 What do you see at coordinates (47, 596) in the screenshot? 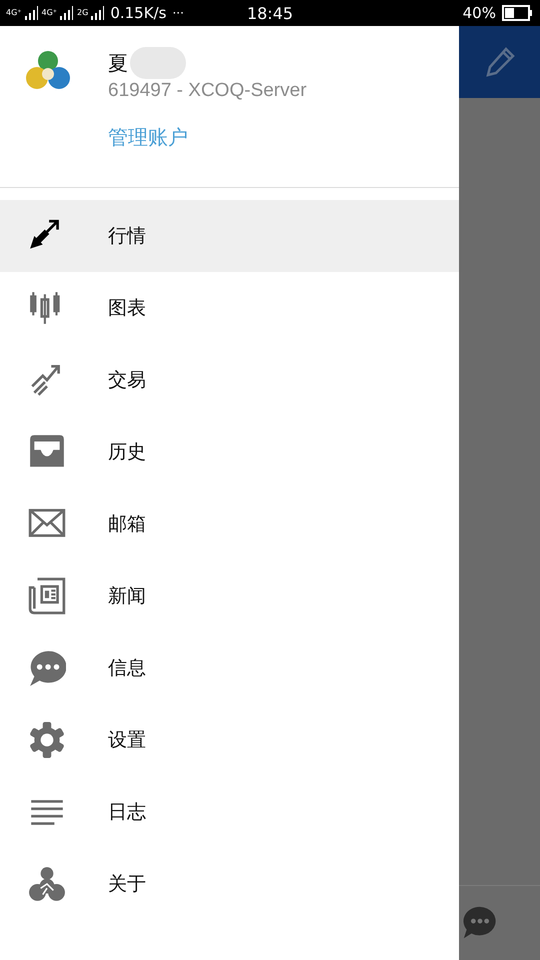
I see `newspaper-icon` at bounding box center [47, 596].